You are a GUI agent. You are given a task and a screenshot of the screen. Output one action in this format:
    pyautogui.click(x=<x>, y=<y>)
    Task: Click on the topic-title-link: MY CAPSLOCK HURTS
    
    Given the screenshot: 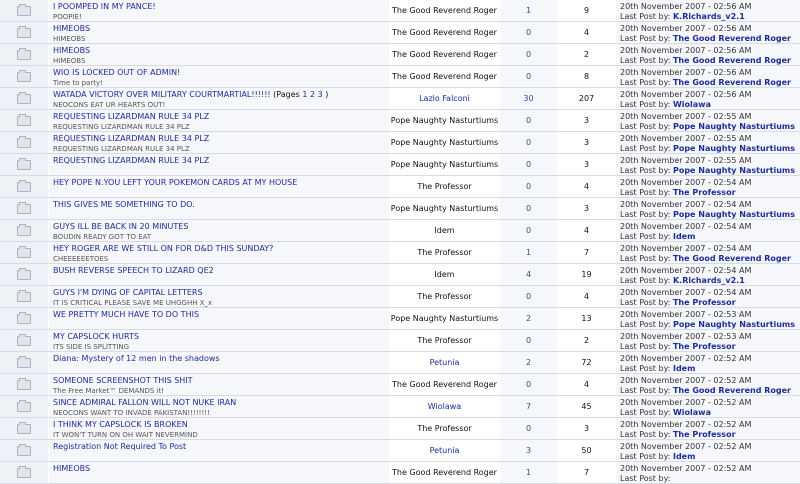 What is the action you would take?
    pyautogui.click(x=96, y=336)
    